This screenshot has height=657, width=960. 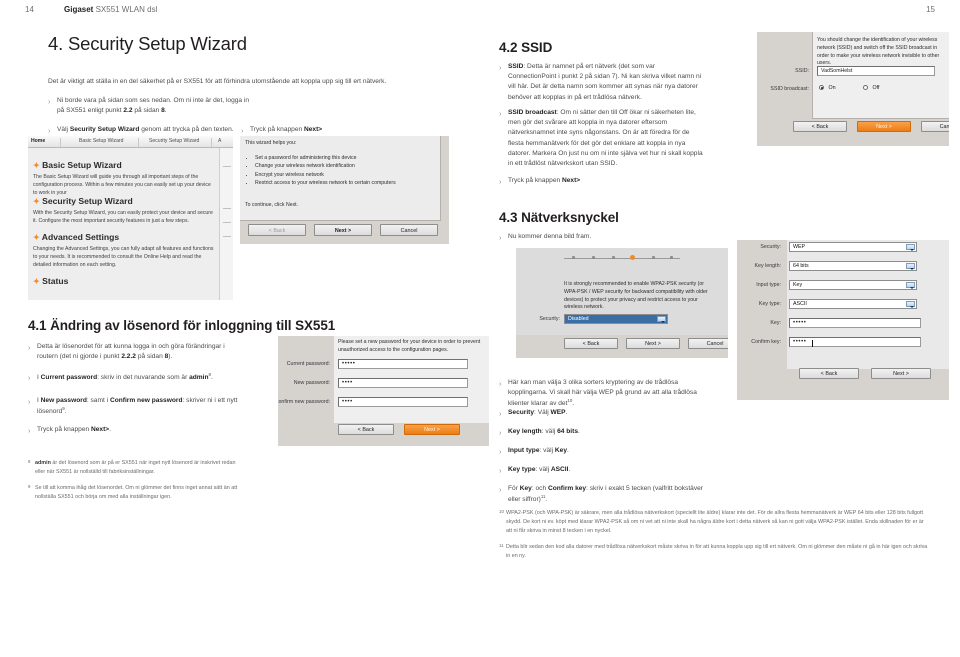 What do you see at coordinates (347, 175) in the screenshot?
I see `wizard-bullet: Encrypt your wireless network` at bounding box center [347, 175].